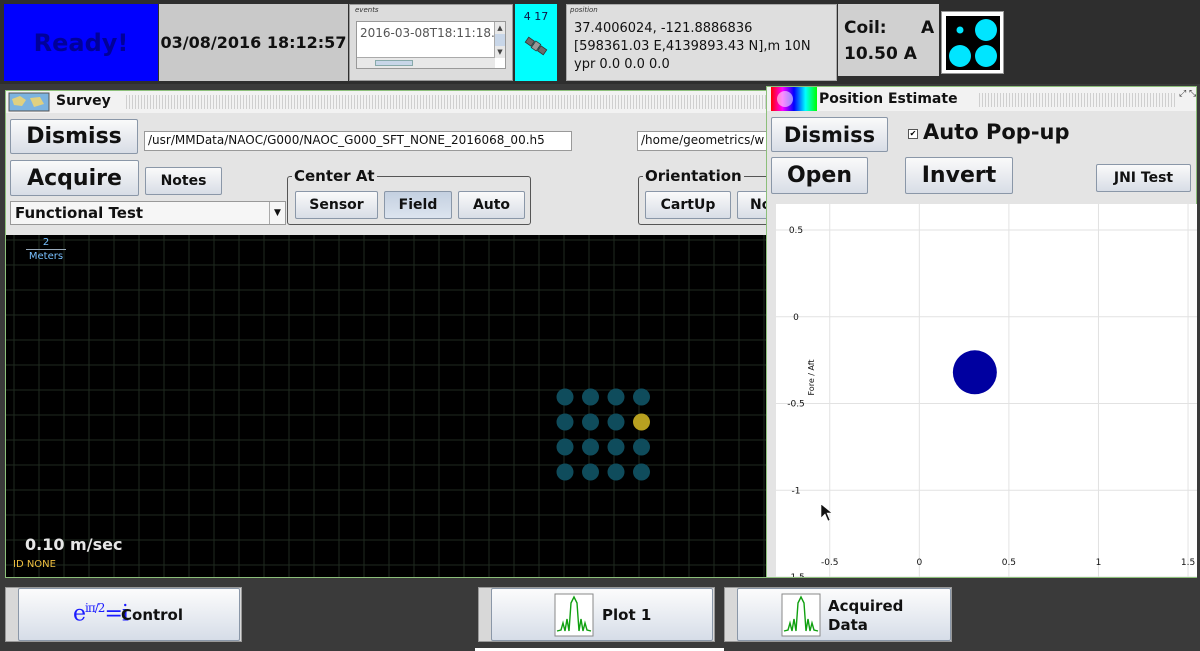 The height and width of the screenshot is (651, 1200). What do you see at coordinates (796, 491) in the screenshot?
I see `y-tick-label: -1` at bounding box center [796, 491].